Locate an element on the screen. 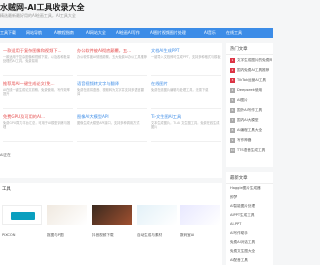  latest-article-item: AIPPT生成工具 is located at coordinates (250, 215).